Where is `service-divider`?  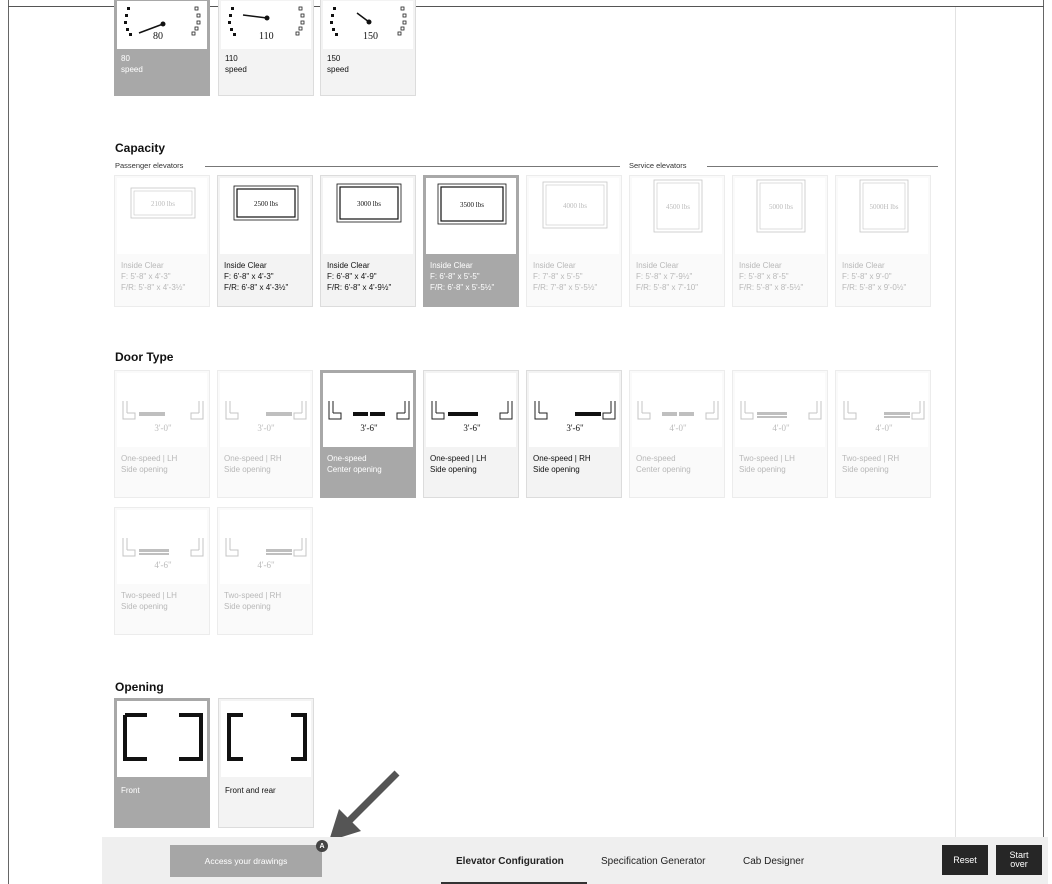
service-divider is located at coordinates (822, 166).